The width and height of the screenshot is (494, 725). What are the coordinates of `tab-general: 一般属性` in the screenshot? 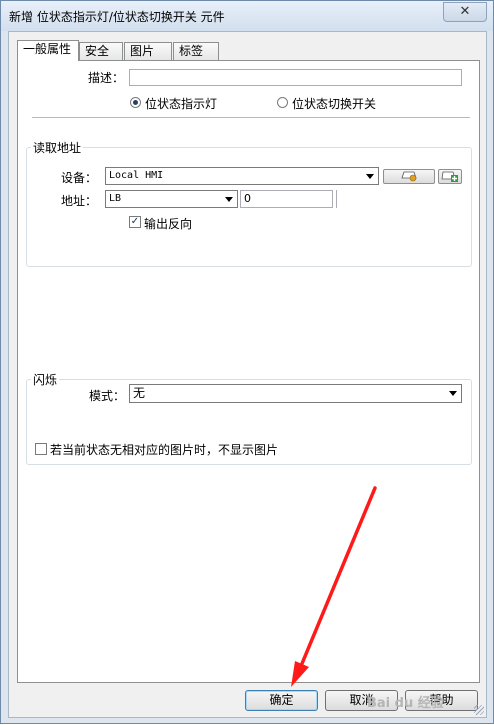 It's located at (48, 50).